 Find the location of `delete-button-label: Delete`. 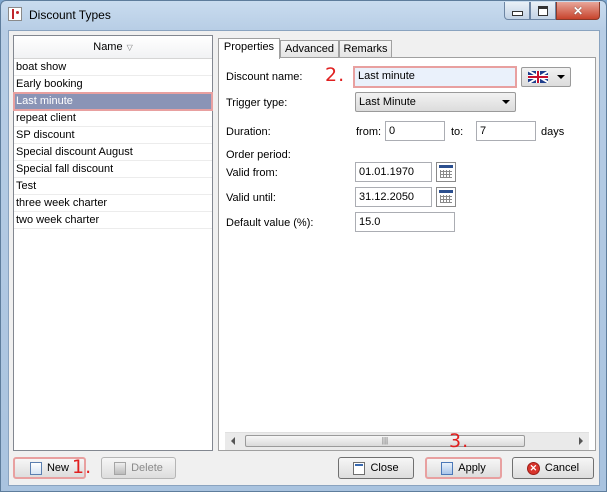

delete-button-label: Delete is located at coordinates (147, 468).